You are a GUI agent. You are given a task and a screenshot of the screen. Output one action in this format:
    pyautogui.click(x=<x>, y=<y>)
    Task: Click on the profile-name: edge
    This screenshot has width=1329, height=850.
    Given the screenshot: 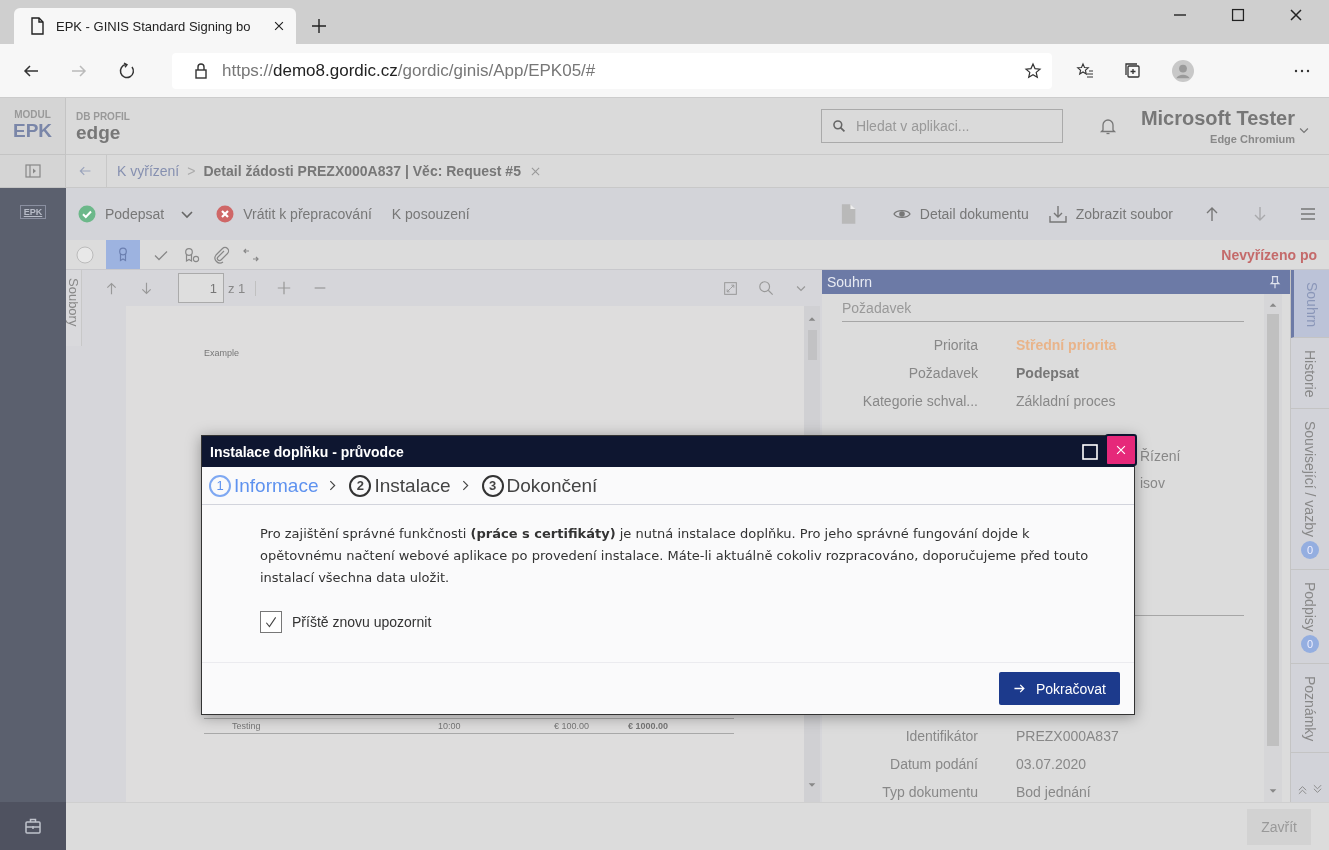 What is the action you would take?
    pyautogui.click(x=99, y=132)
    